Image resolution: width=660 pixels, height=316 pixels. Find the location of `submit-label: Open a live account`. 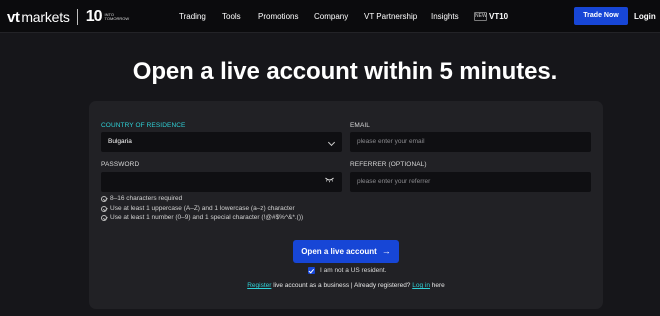

submit-label: Open a live account is located at coordinates (339, 251).